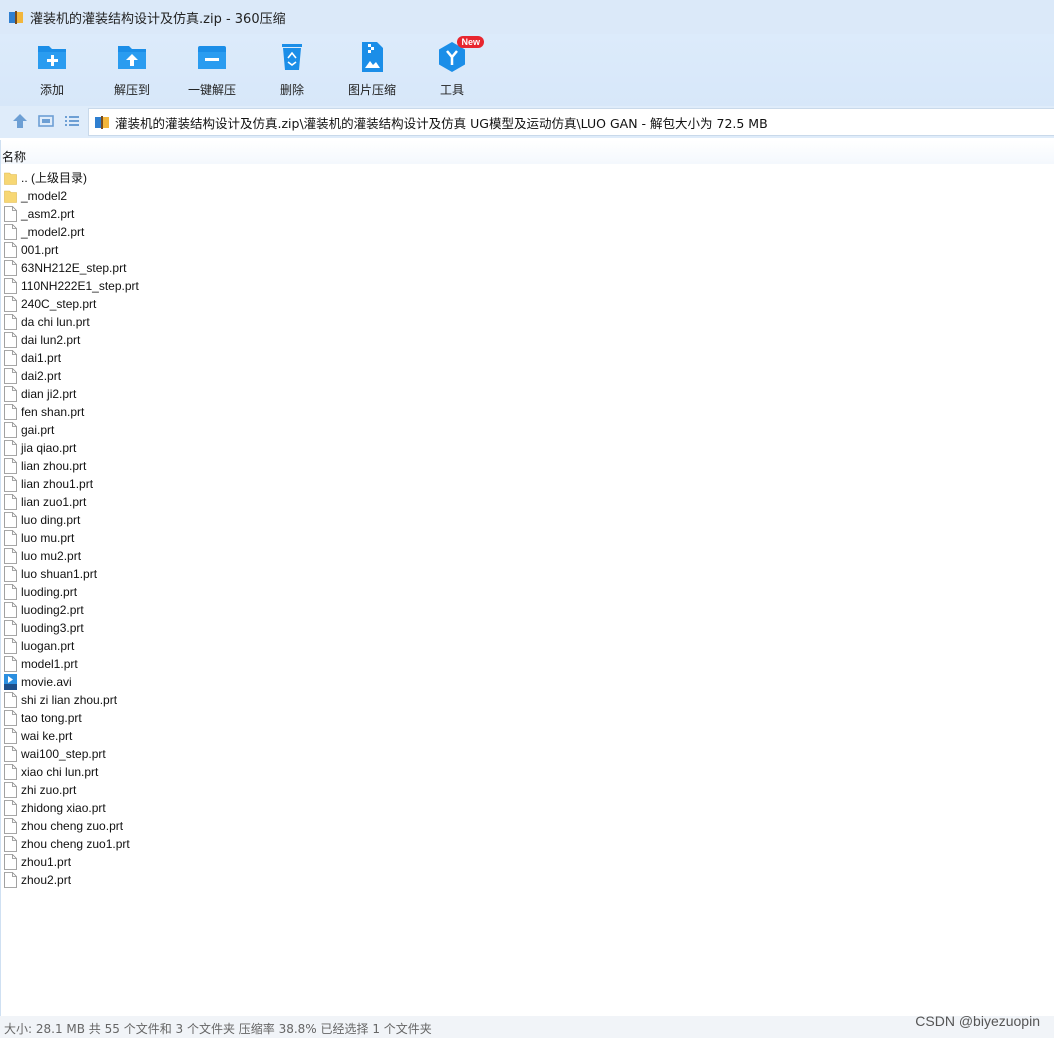 Image resolution: width=1054 pixels, height=1038 pixels. Describe the element at coordinates (527, 268) in the screenshot. I see `list-item: 63NH212E_step.prt` at that location.